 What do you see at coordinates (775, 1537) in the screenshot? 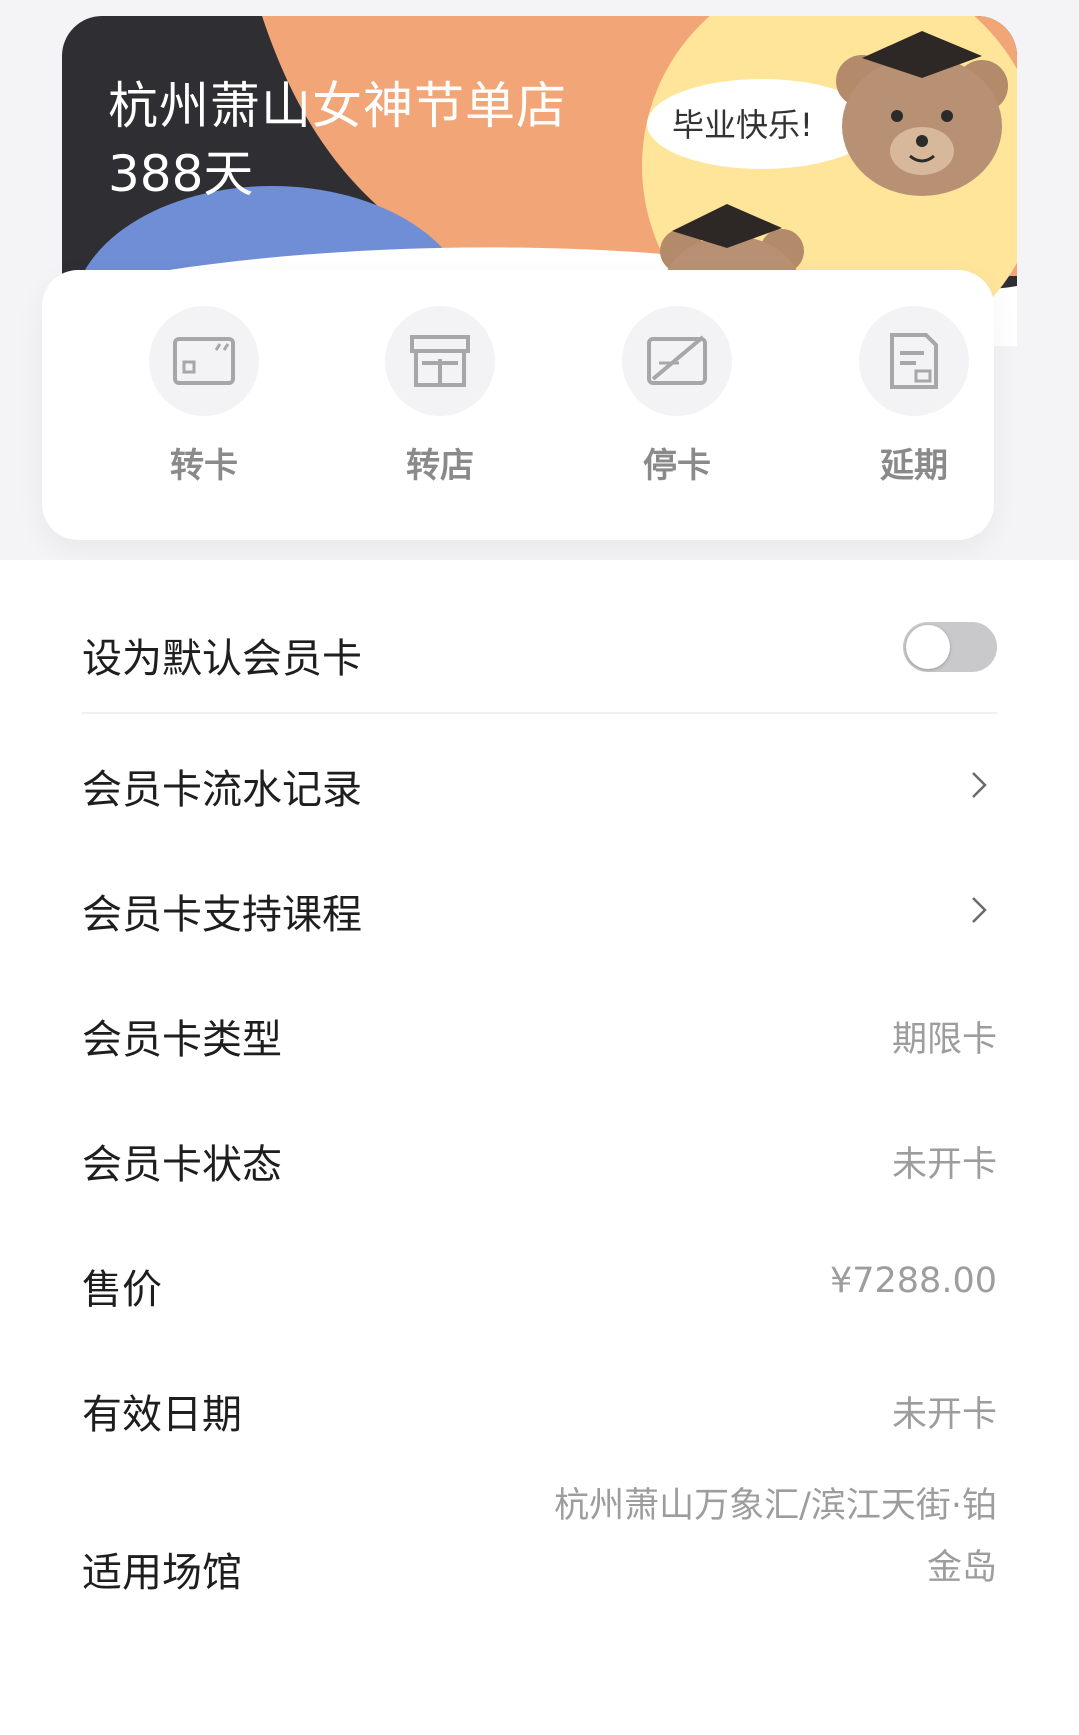
I see `venue-value: 杭州萧山万象汇/滨江天街·铂 金岛` at bounding box center [775, 1537].